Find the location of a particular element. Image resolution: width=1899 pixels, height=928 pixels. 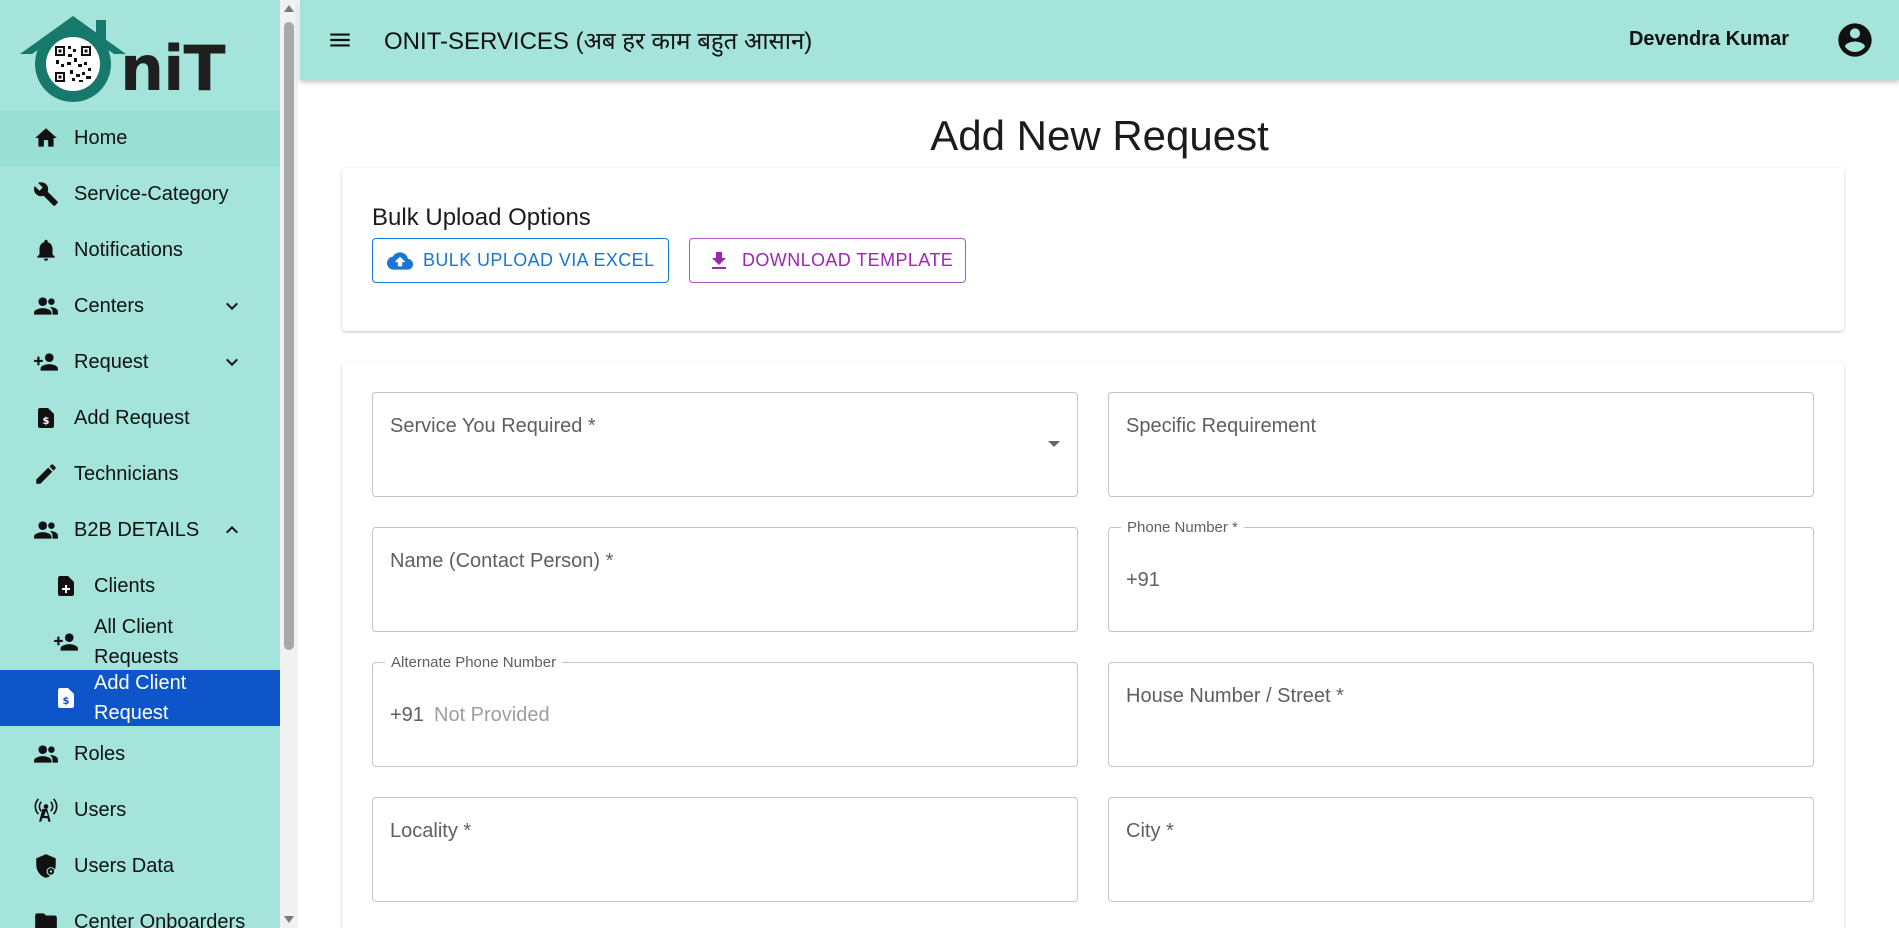

alternate-phone-prefix: +91 is located at coordinates (407, 715).